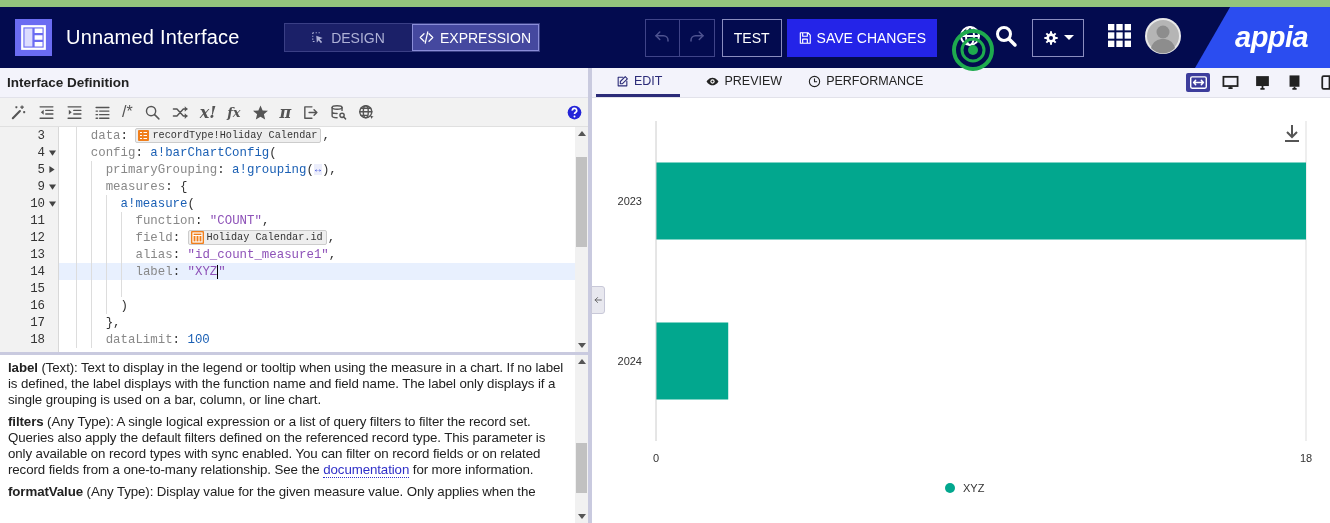  Describe the element at coordinates (861, 37) in the screenshot. I see `save-button: SAVE CHANGES` at that location.